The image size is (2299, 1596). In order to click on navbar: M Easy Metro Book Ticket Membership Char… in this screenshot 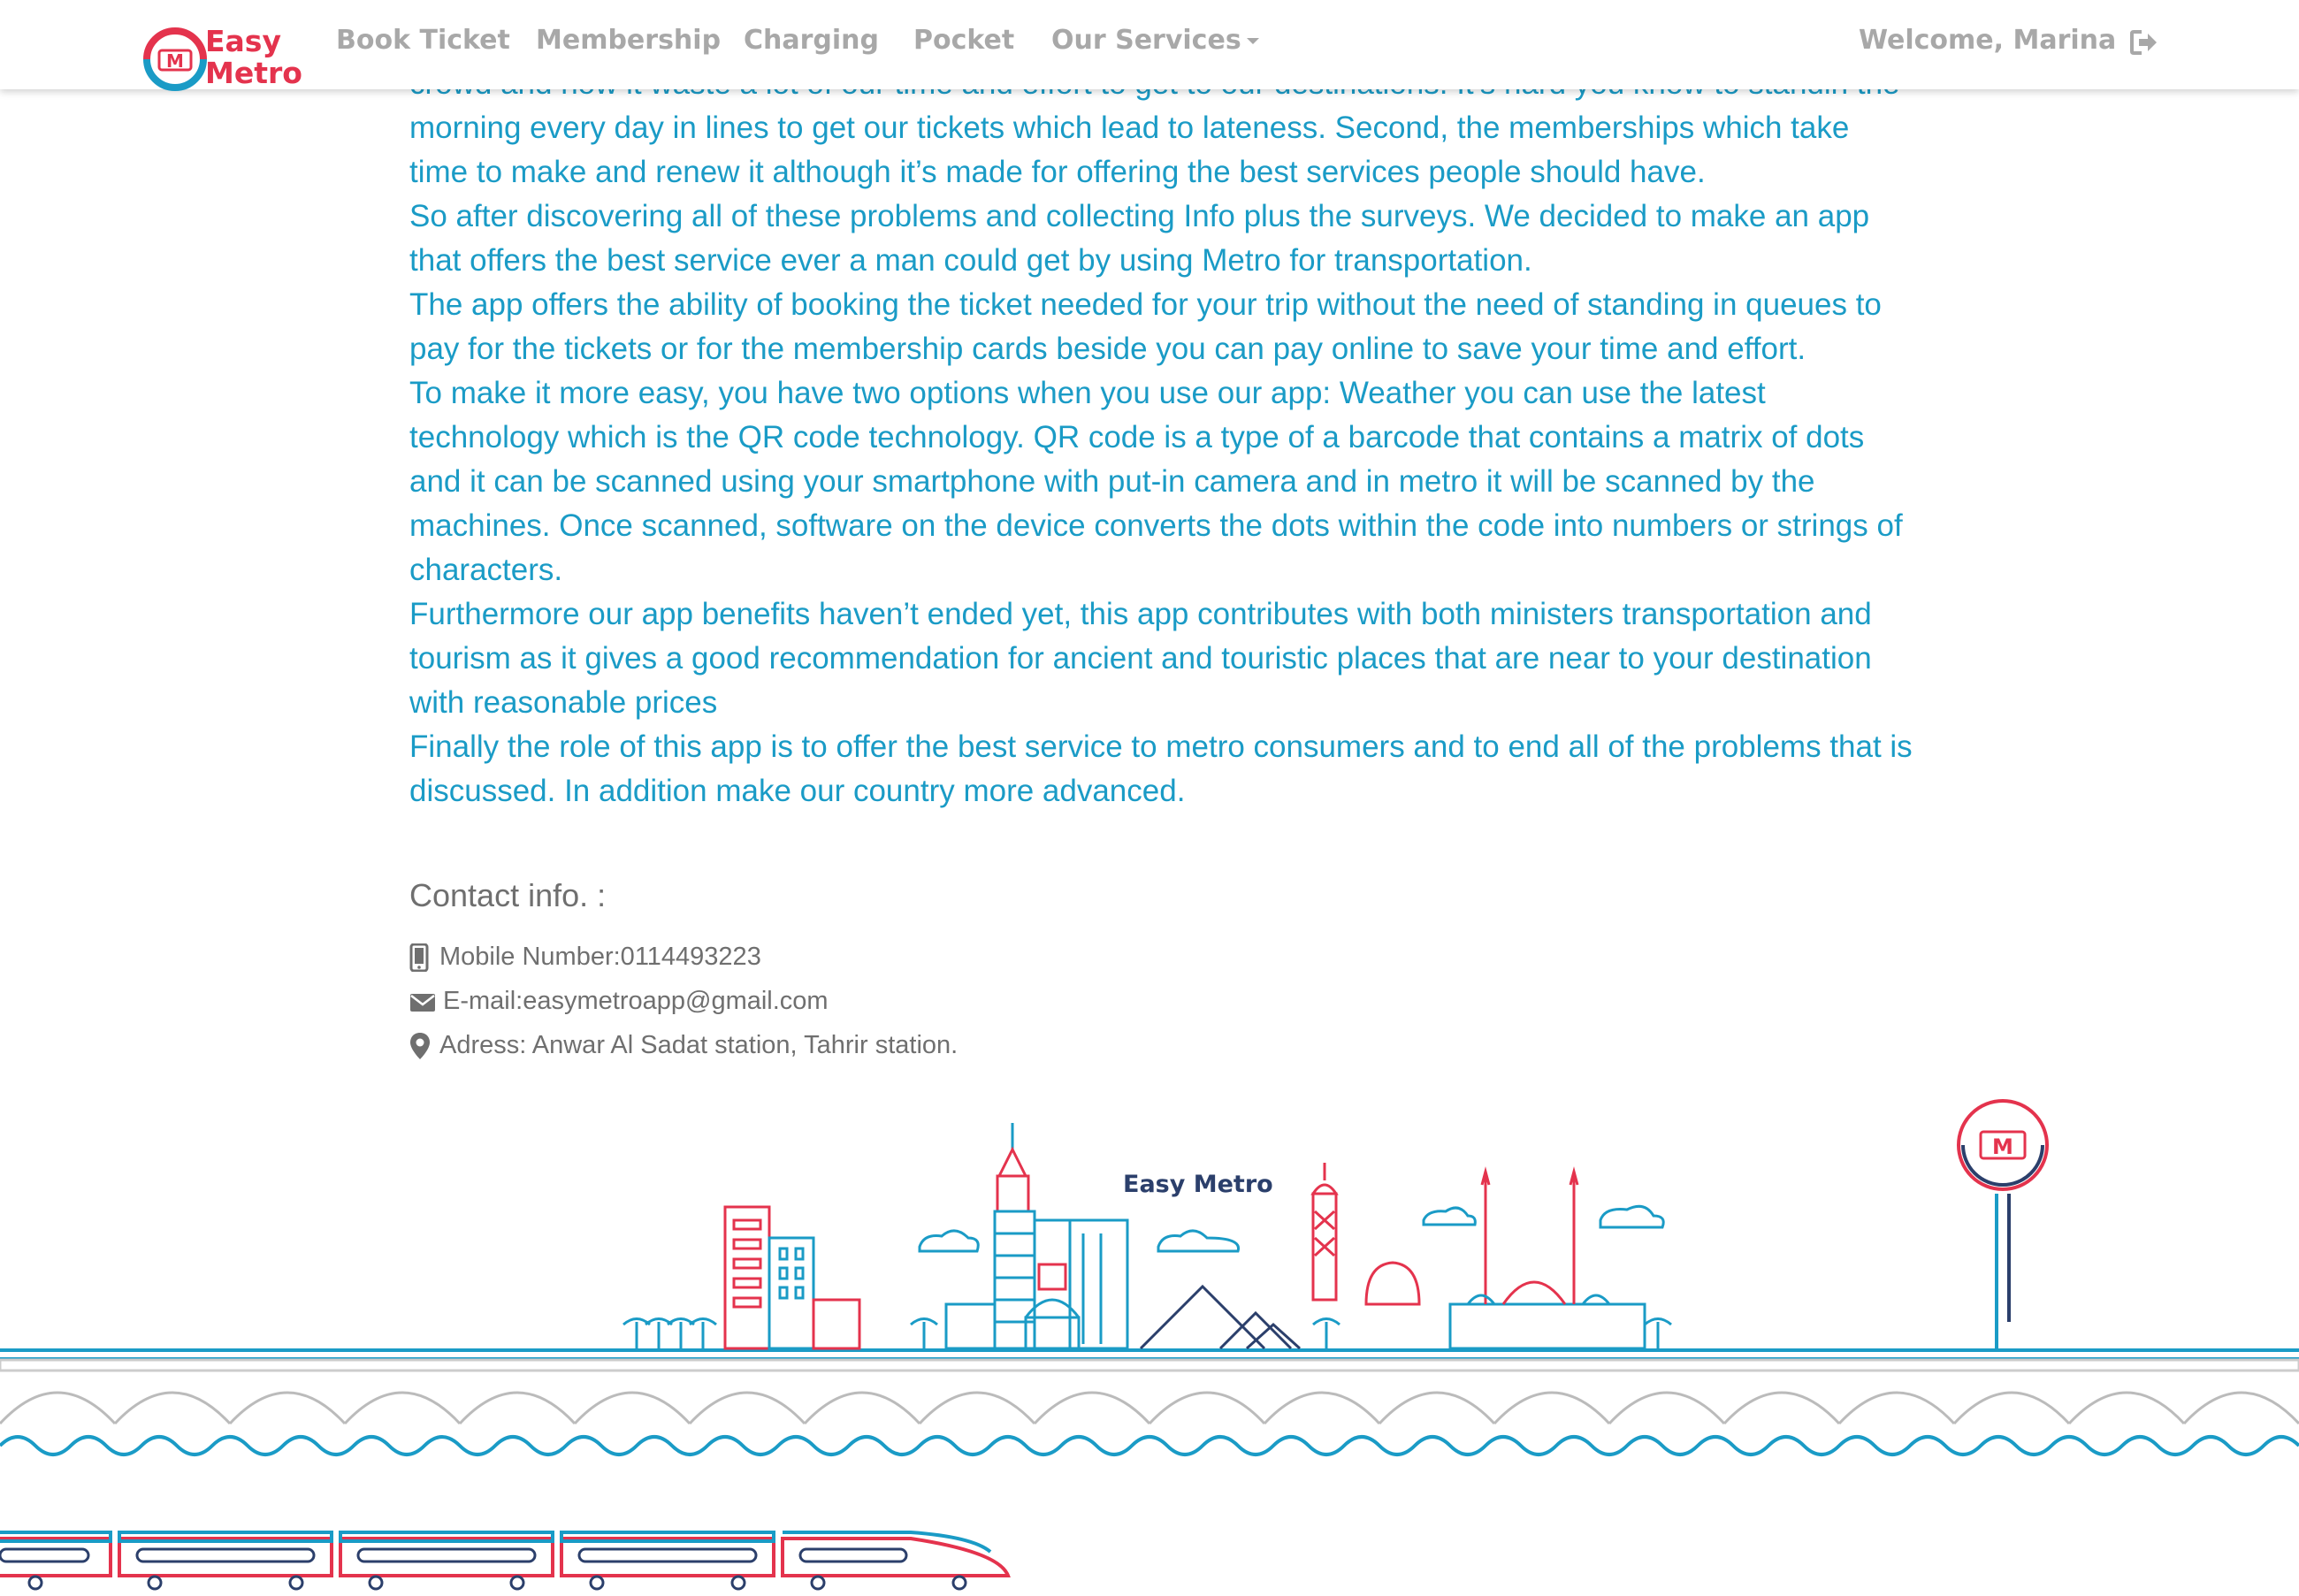, I will do `click(1149, 45)`.